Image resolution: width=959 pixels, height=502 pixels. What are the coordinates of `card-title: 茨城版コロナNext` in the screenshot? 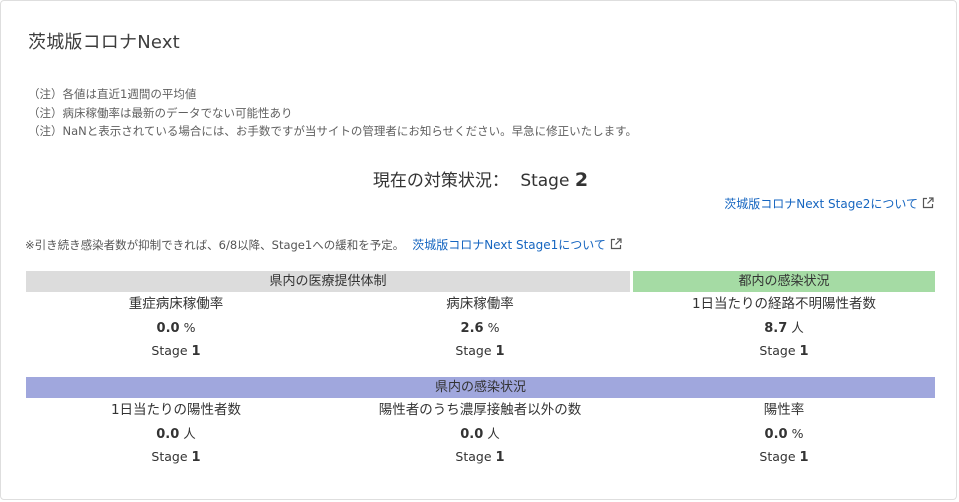 It's located at (104, 42).